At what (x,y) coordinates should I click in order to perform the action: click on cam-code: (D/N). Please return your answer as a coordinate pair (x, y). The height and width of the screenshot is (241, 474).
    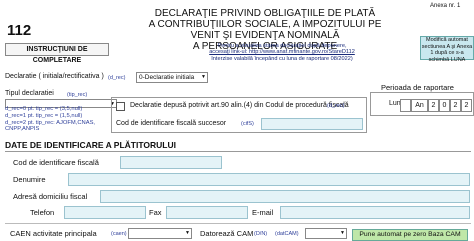
    Looking at the image, I should click on (261, 234).